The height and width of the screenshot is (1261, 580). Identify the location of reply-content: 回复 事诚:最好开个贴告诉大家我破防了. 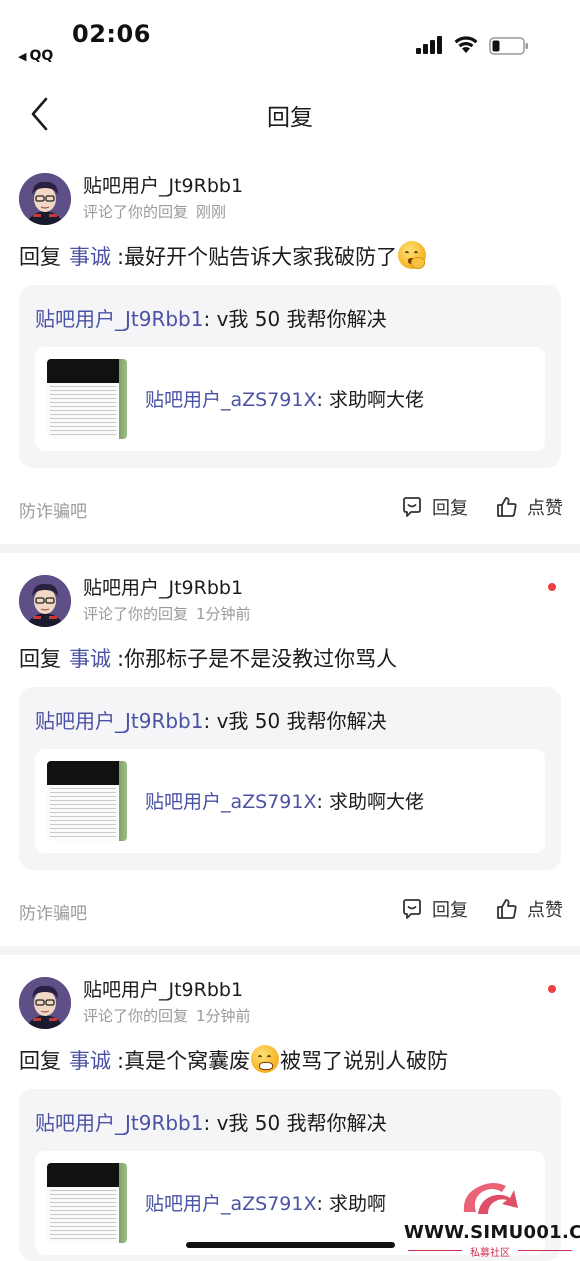
(223, 256).